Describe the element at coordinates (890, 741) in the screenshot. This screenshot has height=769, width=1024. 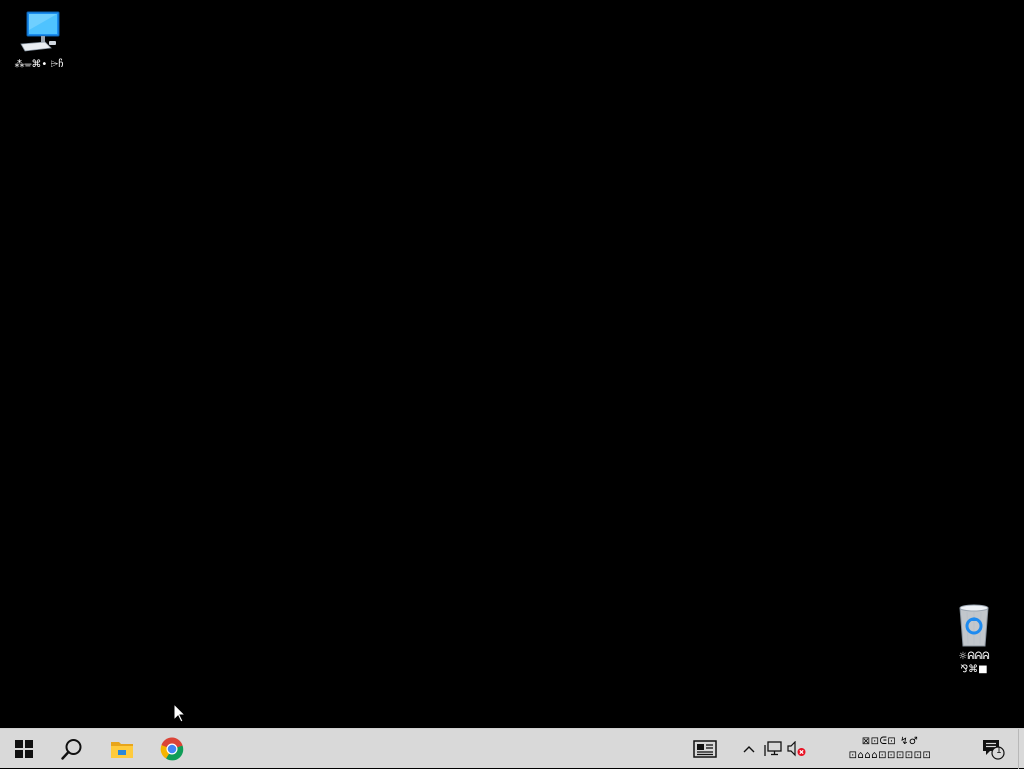
I see `clock-time: ⊠⊡ᕮ⊡ ↯♂` at that location.